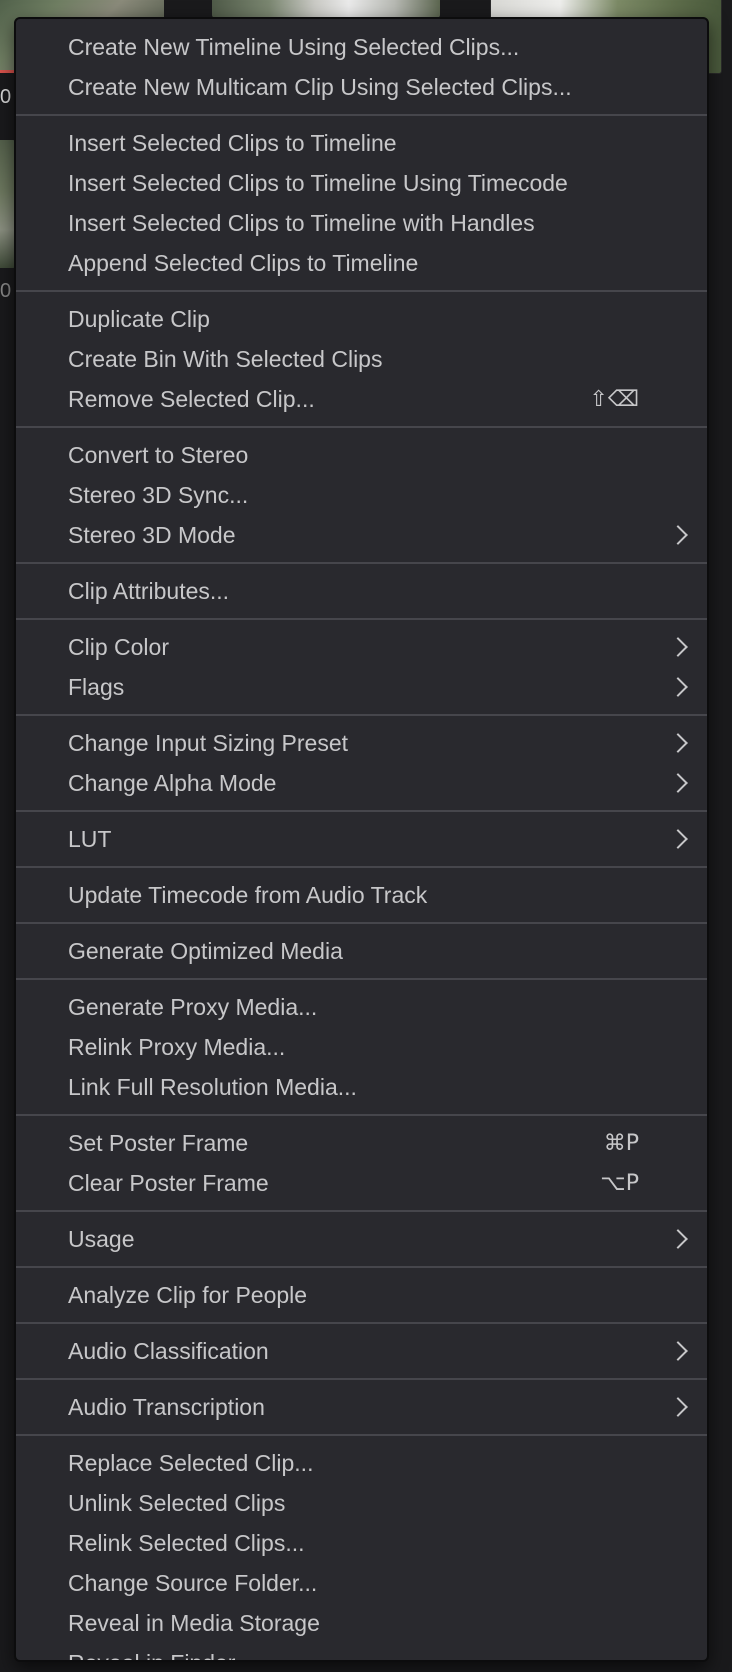 The image size is (732, 1672). What do you see at coordinates (361, 1503) in the screenshot?
I see `menu-item-unlink-selected-clips: Unlink Selected Clips` at bounding box center [361, 1503].